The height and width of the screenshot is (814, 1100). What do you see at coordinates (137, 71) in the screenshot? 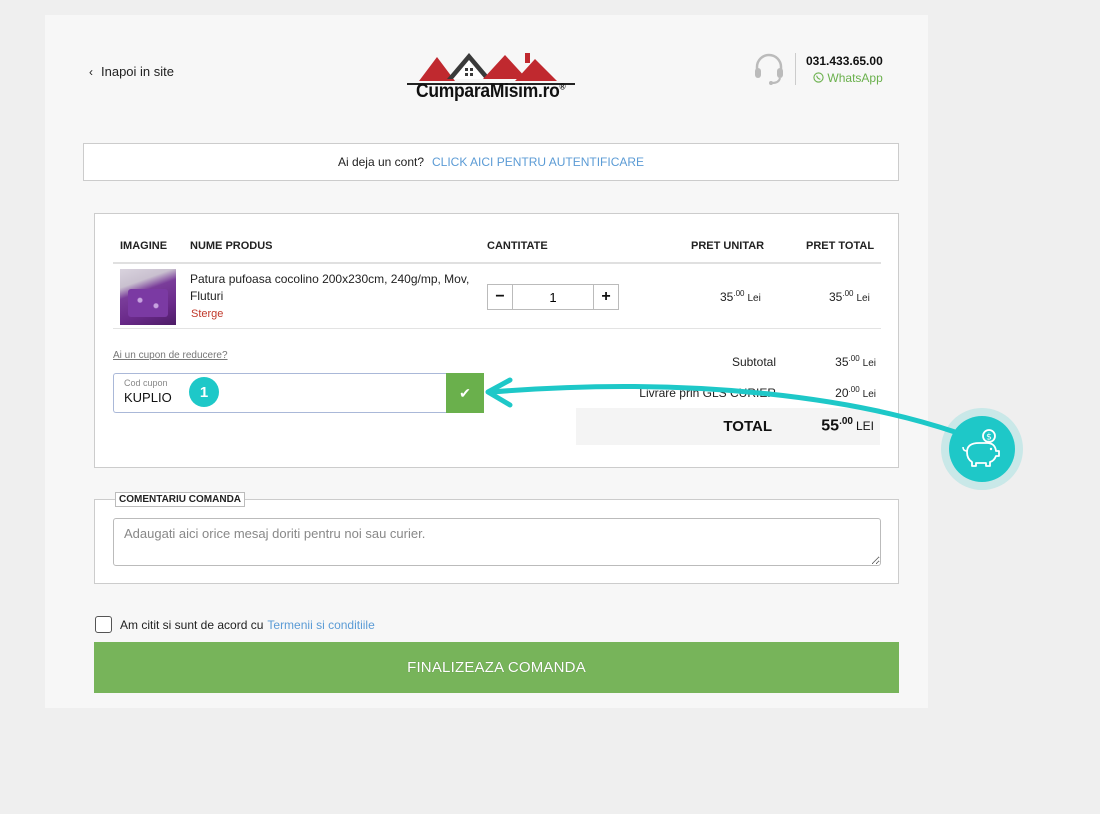
I see `back-link-label: Inapoi in site` at bounding box center [137, 71].